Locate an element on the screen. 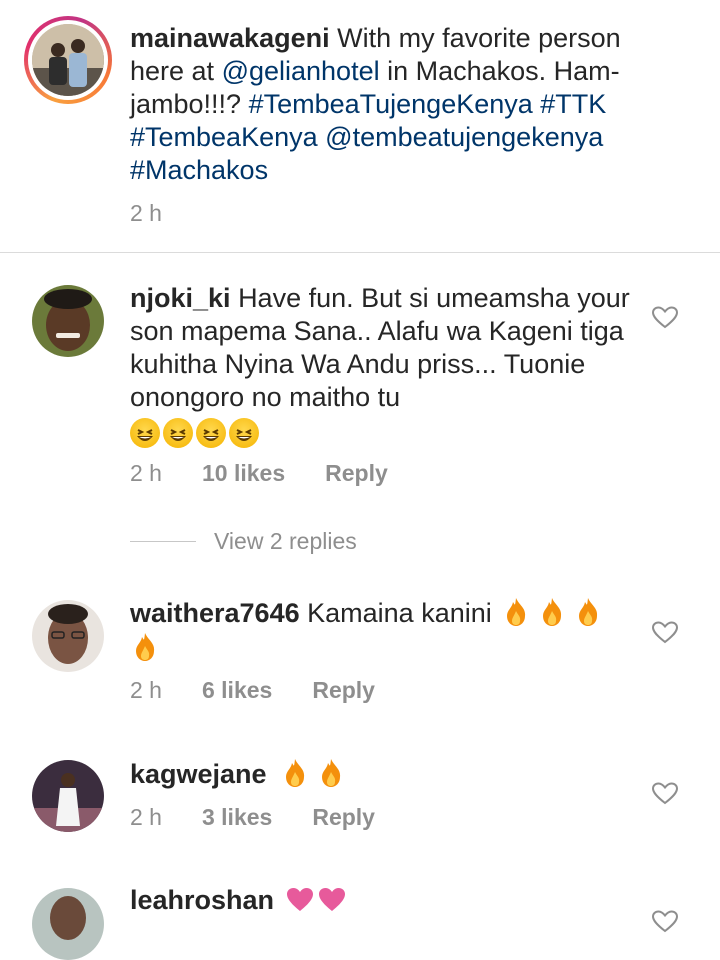 This screenshot has height=960, width=720. comment-likes: 10 likes is located at coordinates (243, 473).